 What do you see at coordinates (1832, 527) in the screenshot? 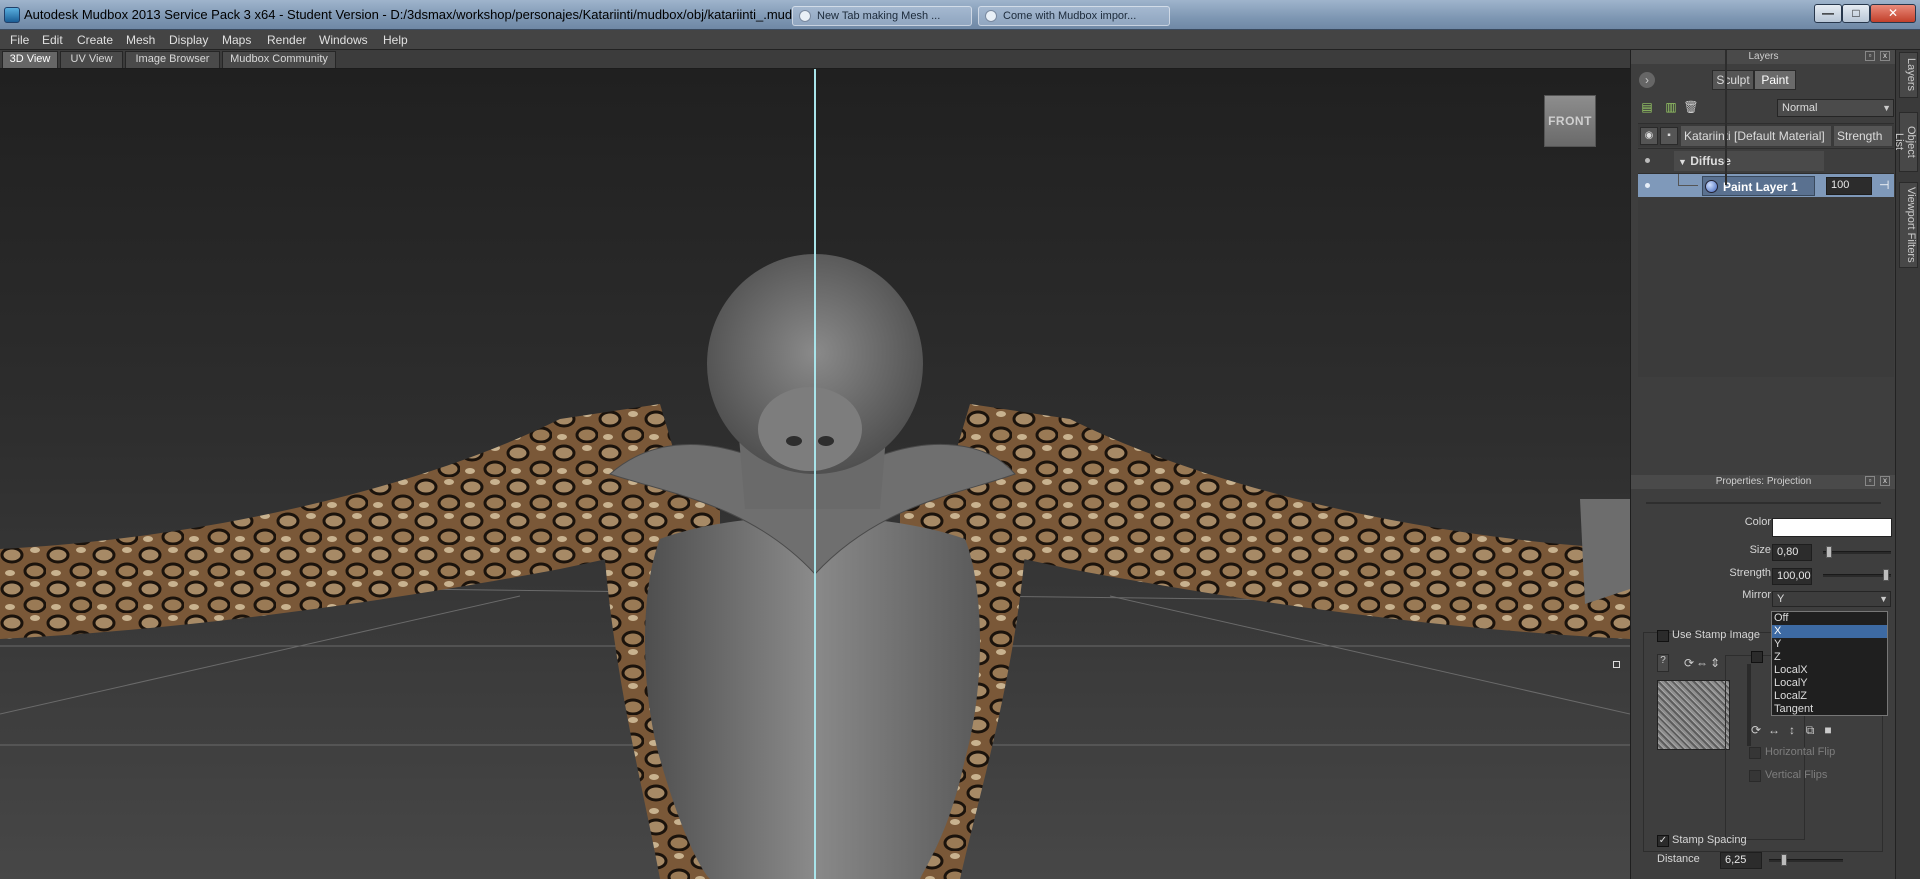
I see `color-swatch` at bounding box center [1832, 527].